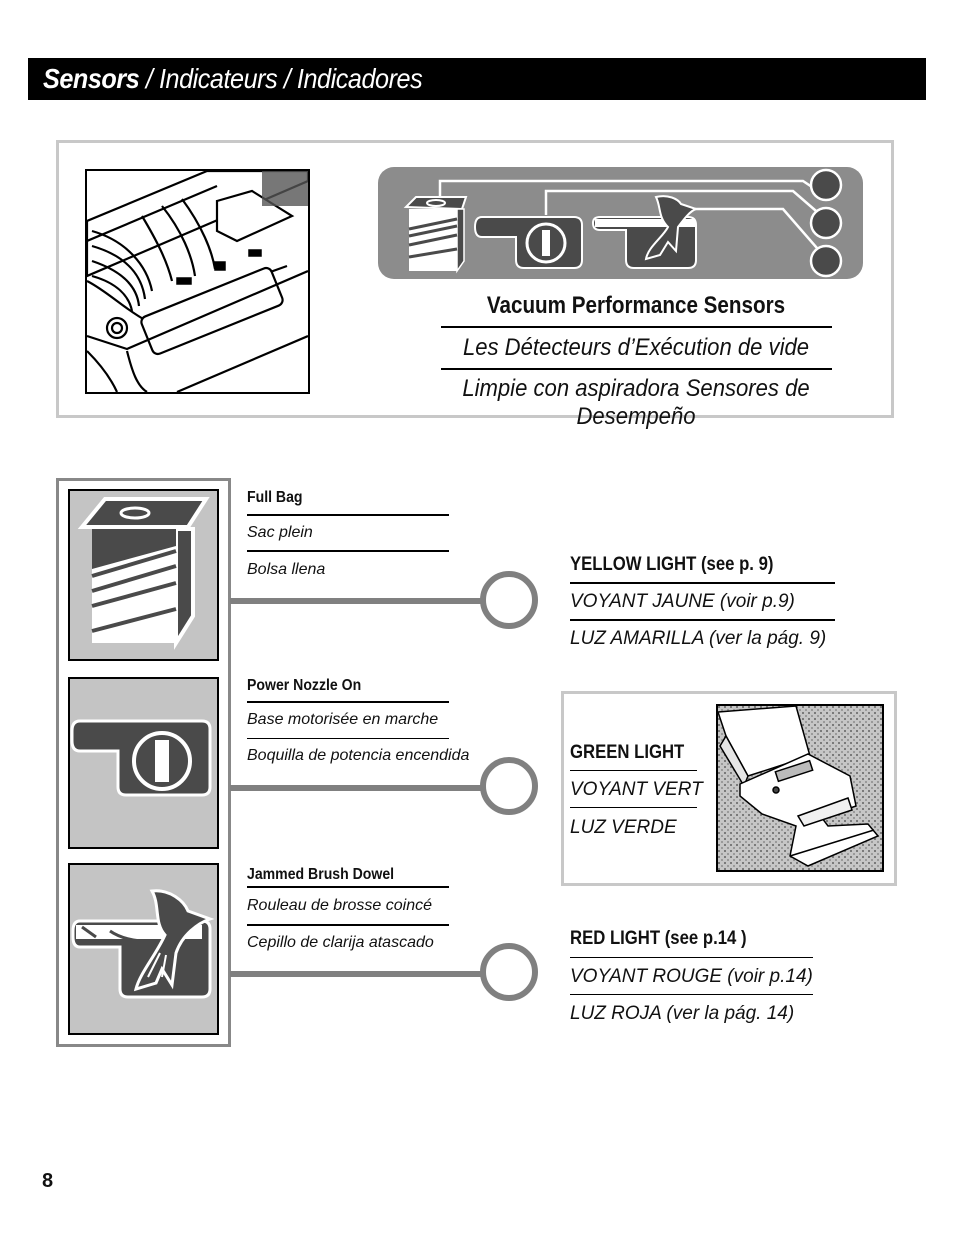 The image size is (954, 1235). I want to click on vacuum-nozzle-illustration, so click(800, 788).